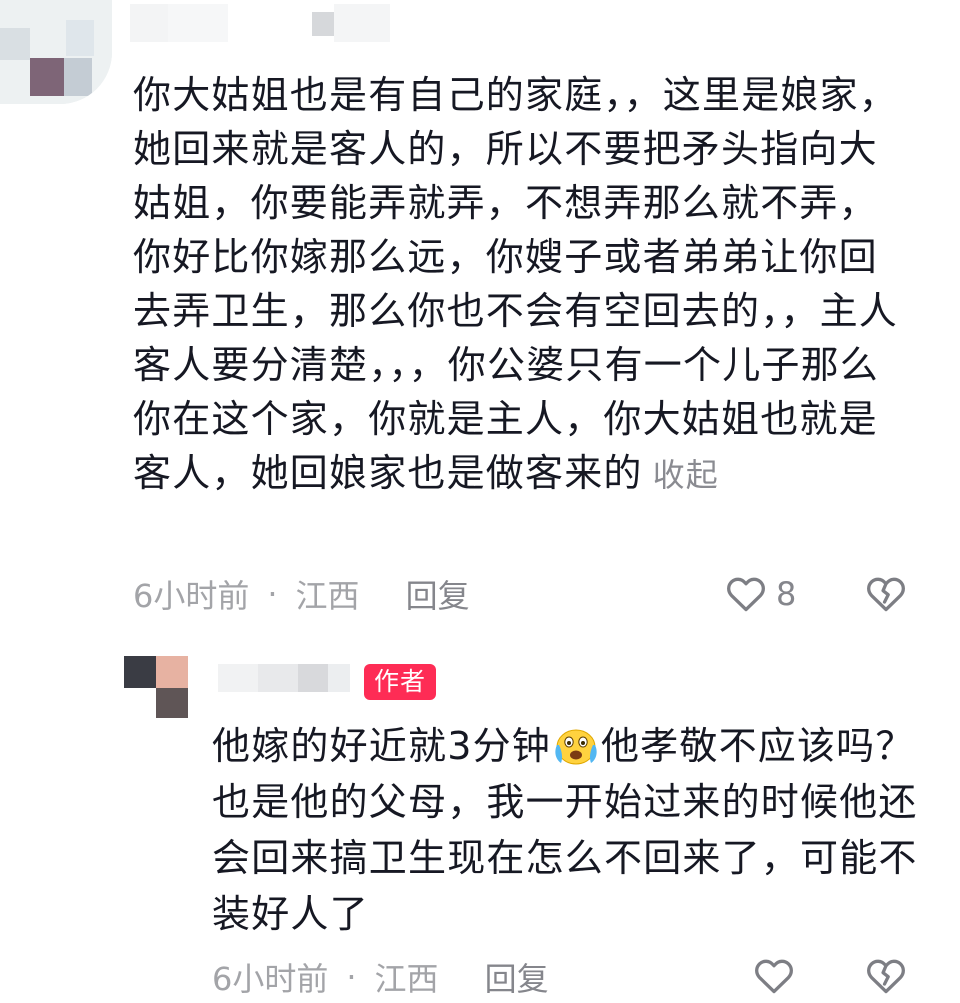 Image resolution: width=960 pixels, height=1003 pixels. Describe the element at coordinates (327, 596) in the screenshot. I see `comment-location: 江西` at that location.